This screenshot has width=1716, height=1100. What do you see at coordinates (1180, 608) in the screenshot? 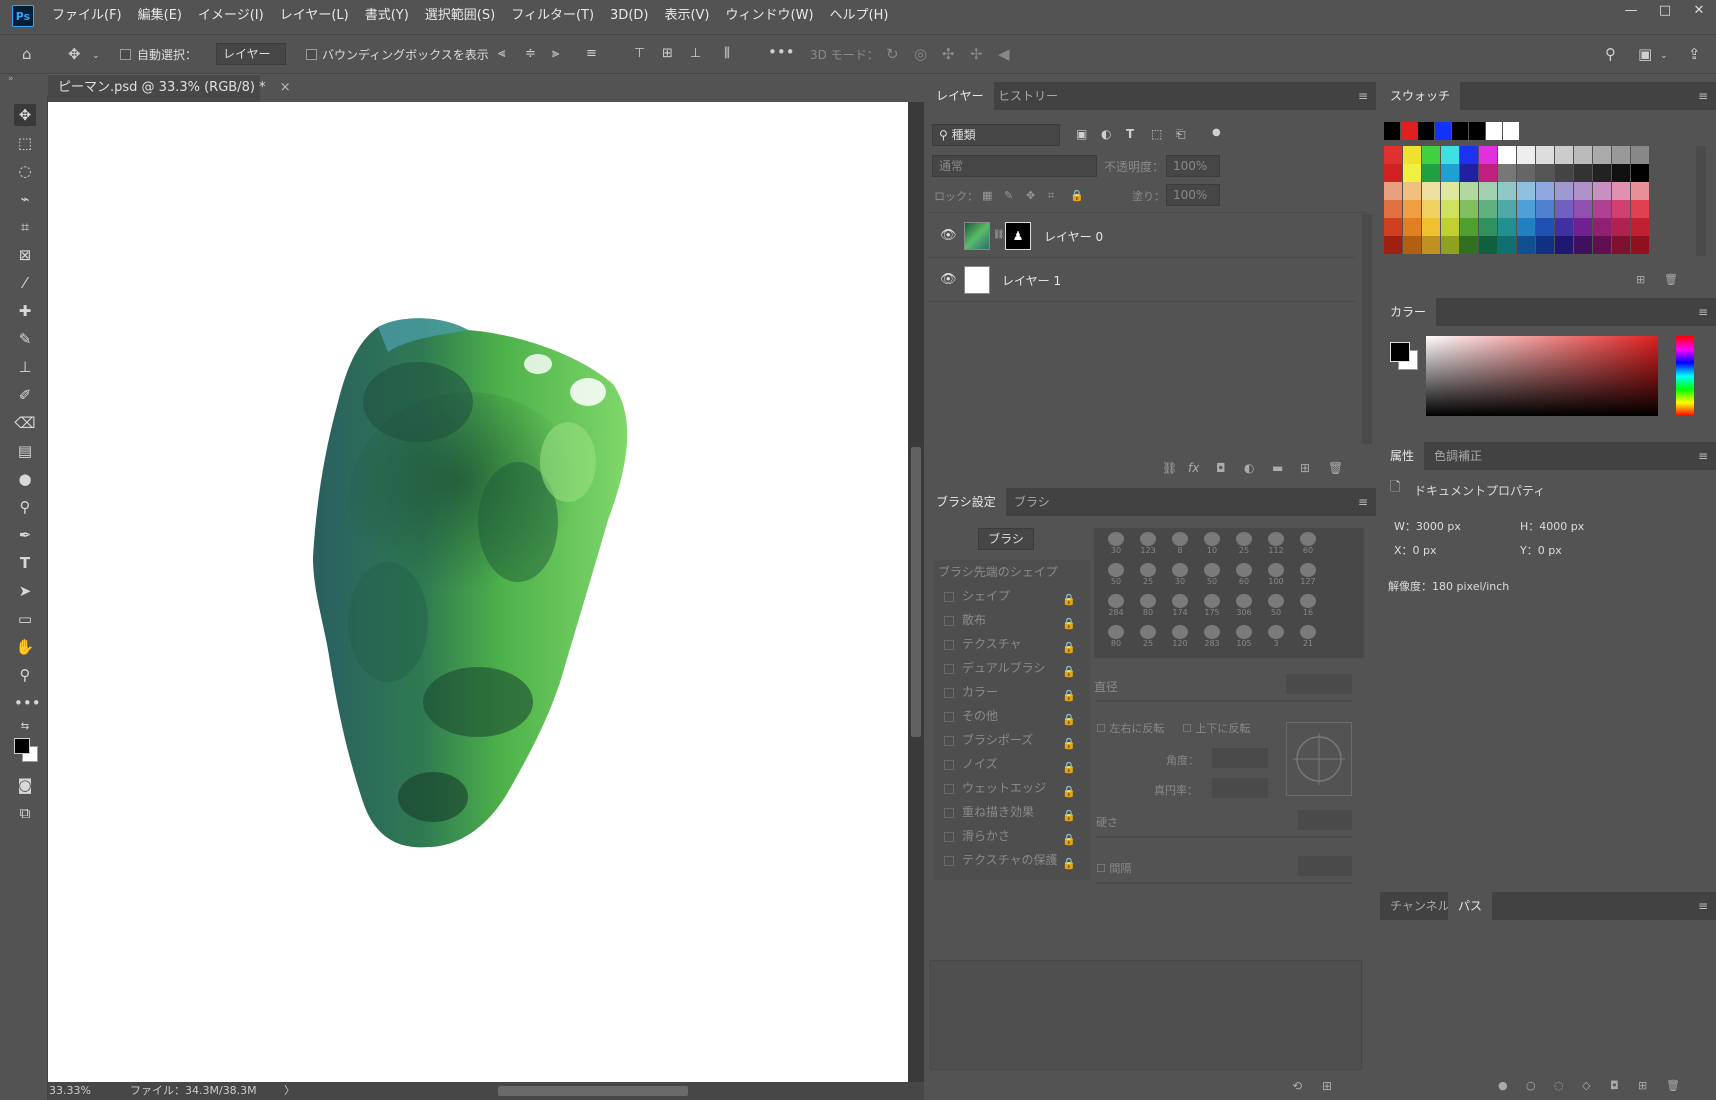
I see `brush-tip-preset: 174` at bounding box center [1180, 608].